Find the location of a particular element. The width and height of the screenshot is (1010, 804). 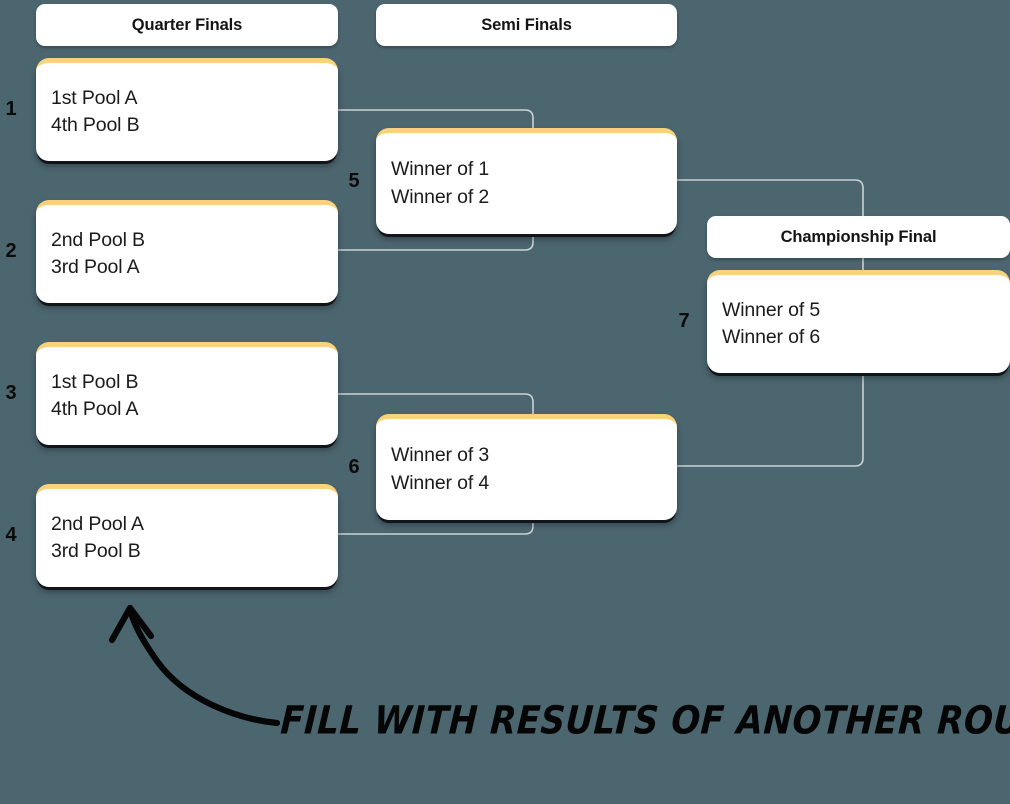

match-card-6: Winner of 3 Winner of 4 is located at coordinates (526, 467).